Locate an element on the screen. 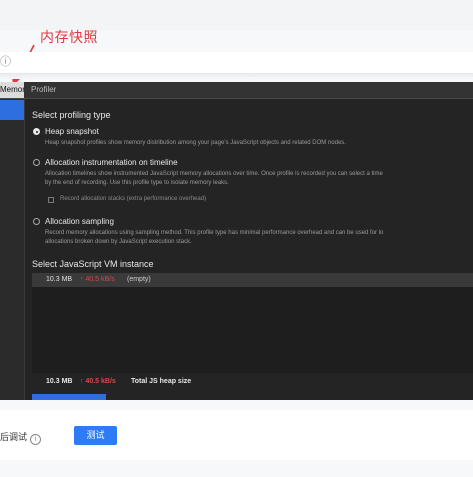 The image size is (473, 477). vm-row-name: (empty) is located at coordinates (139, 279).